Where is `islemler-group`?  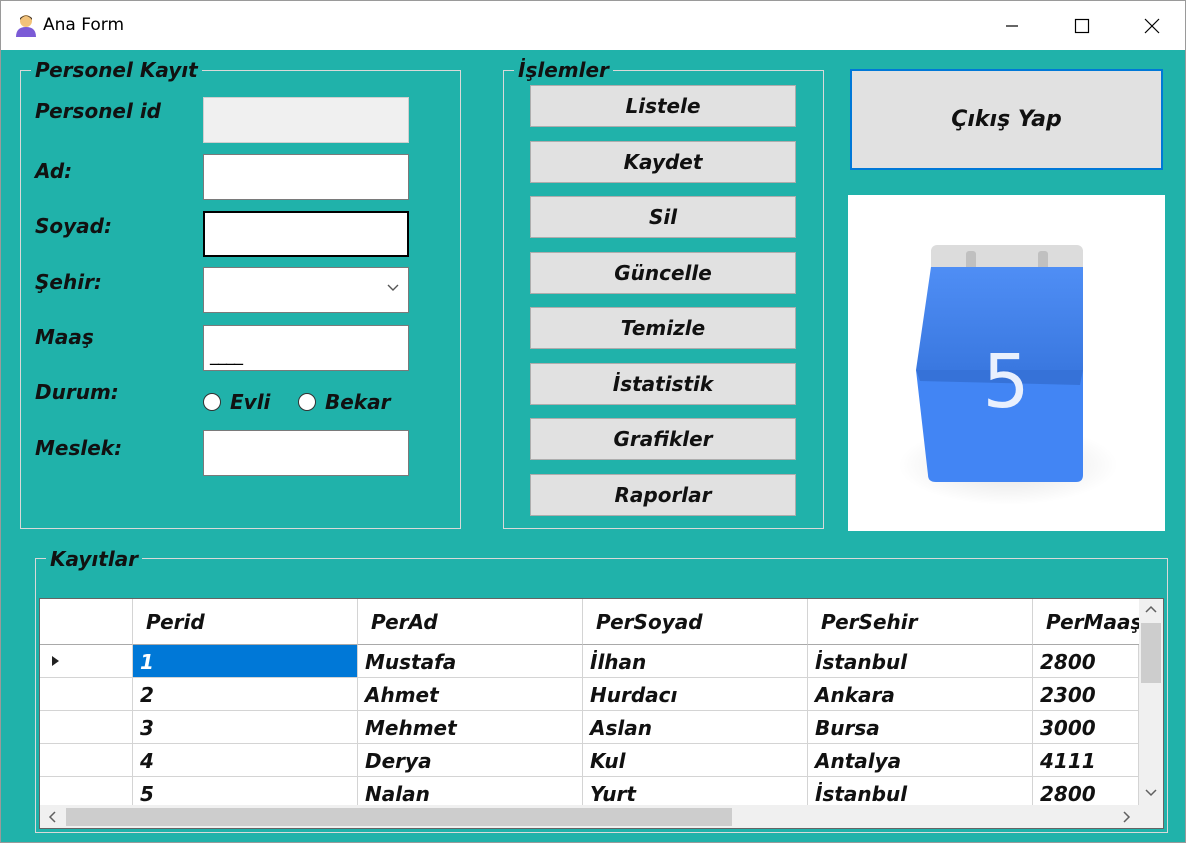 islemler-group is located at coordinates (663, 299).